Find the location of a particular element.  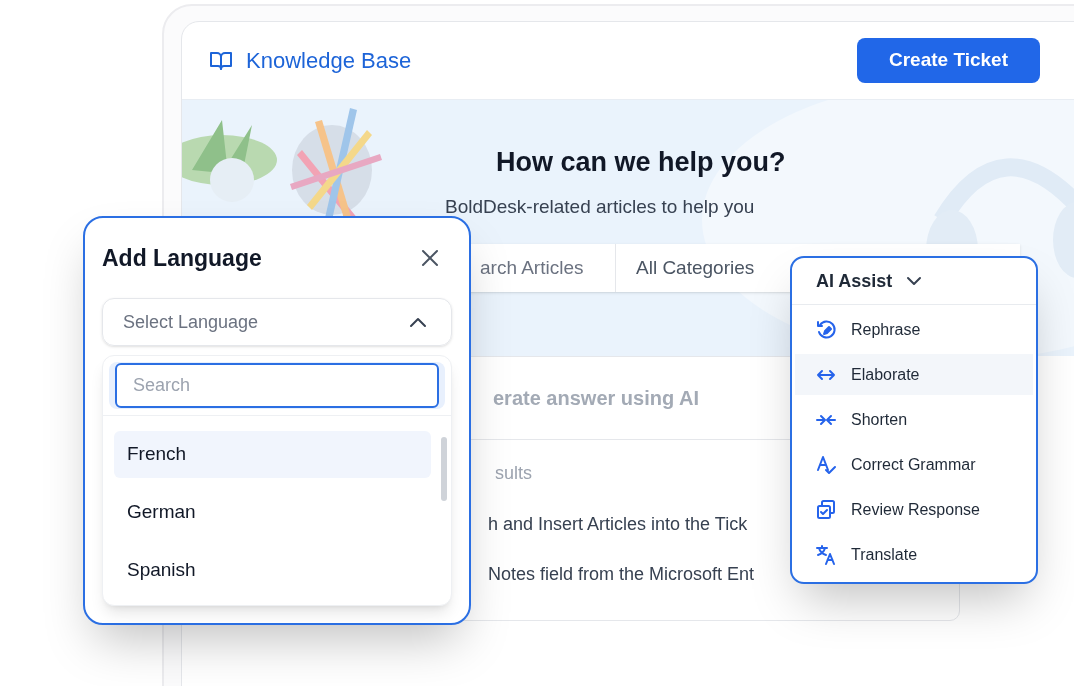

results-label: sults is located at coordinates (513, 473).